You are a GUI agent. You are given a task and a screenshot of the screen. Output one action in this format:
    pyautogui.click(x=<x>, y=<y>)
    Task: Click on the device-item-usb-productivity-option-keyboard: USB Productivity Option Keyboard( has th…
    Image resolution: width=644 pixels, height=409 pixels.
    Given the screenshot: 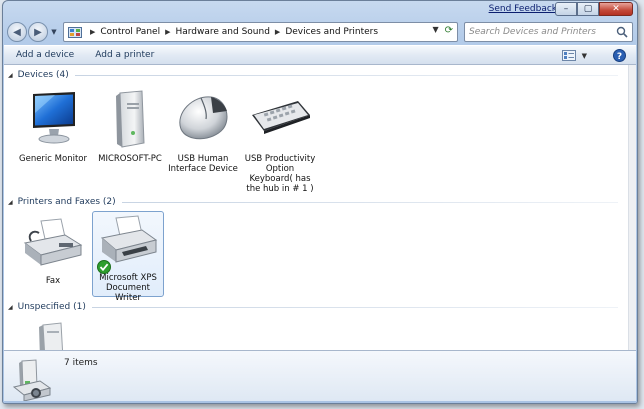 What is the action you would take?
    pyautogui.click(x=280, y=141)
    